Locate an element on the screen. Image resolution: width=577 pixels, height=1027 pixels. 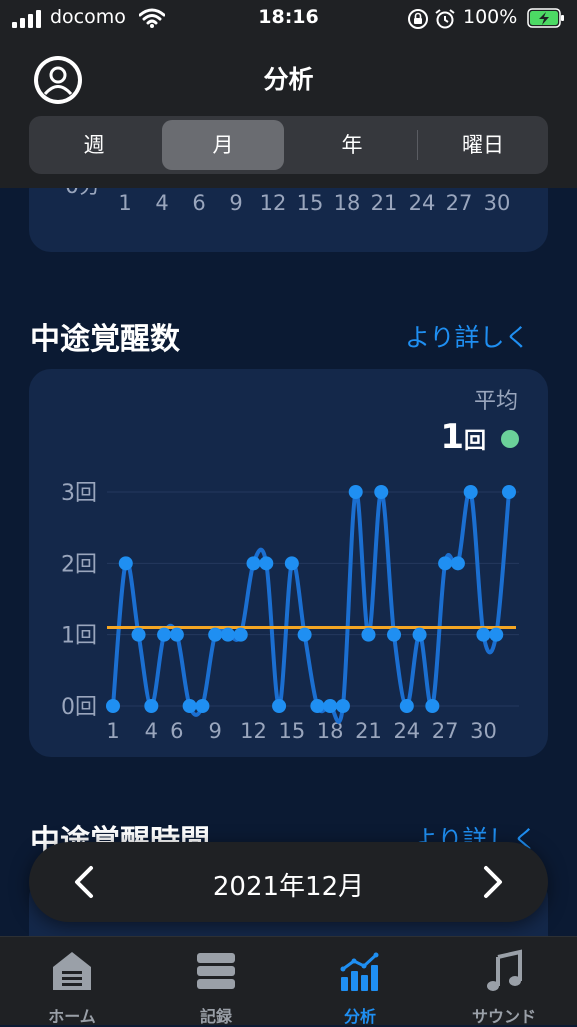
battery-charging-icon is located at coordinates (545, 18).